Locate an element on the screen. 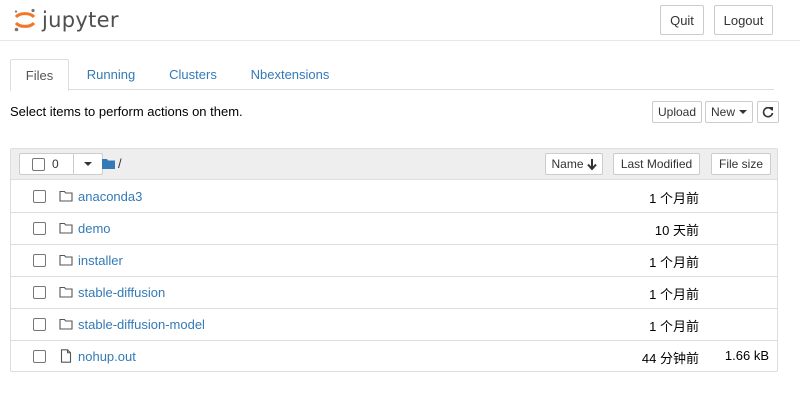 The image size is (800, 409). file-modified: 44 分钟前 is located at coordinates (670, 358).